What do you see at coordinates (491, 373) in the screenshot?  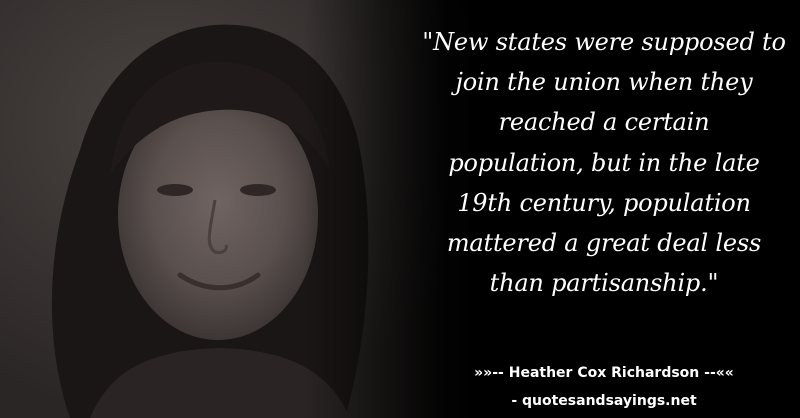 I see `attribution-prefix: »»--` at bounding box center [491, 373].